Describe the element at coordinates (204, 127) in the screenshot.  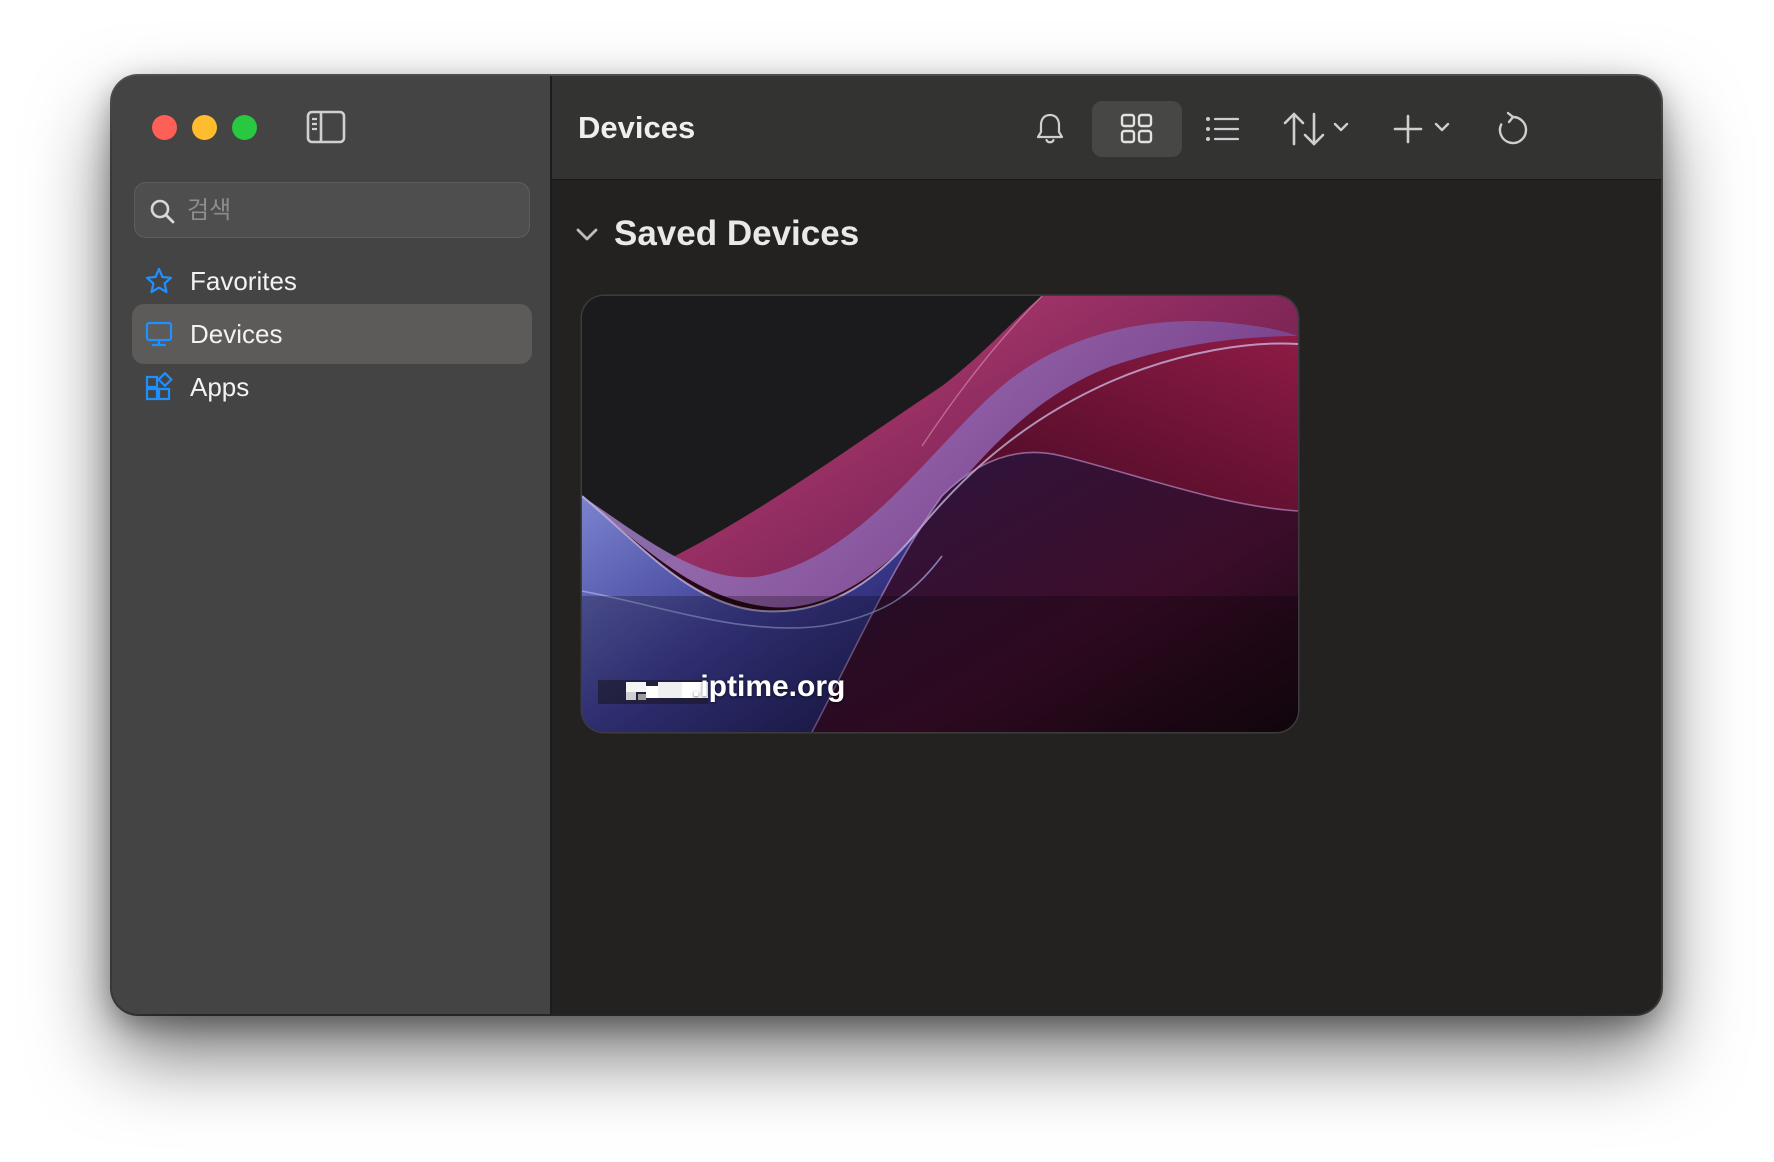
I see `minimize-window-button` at that location.